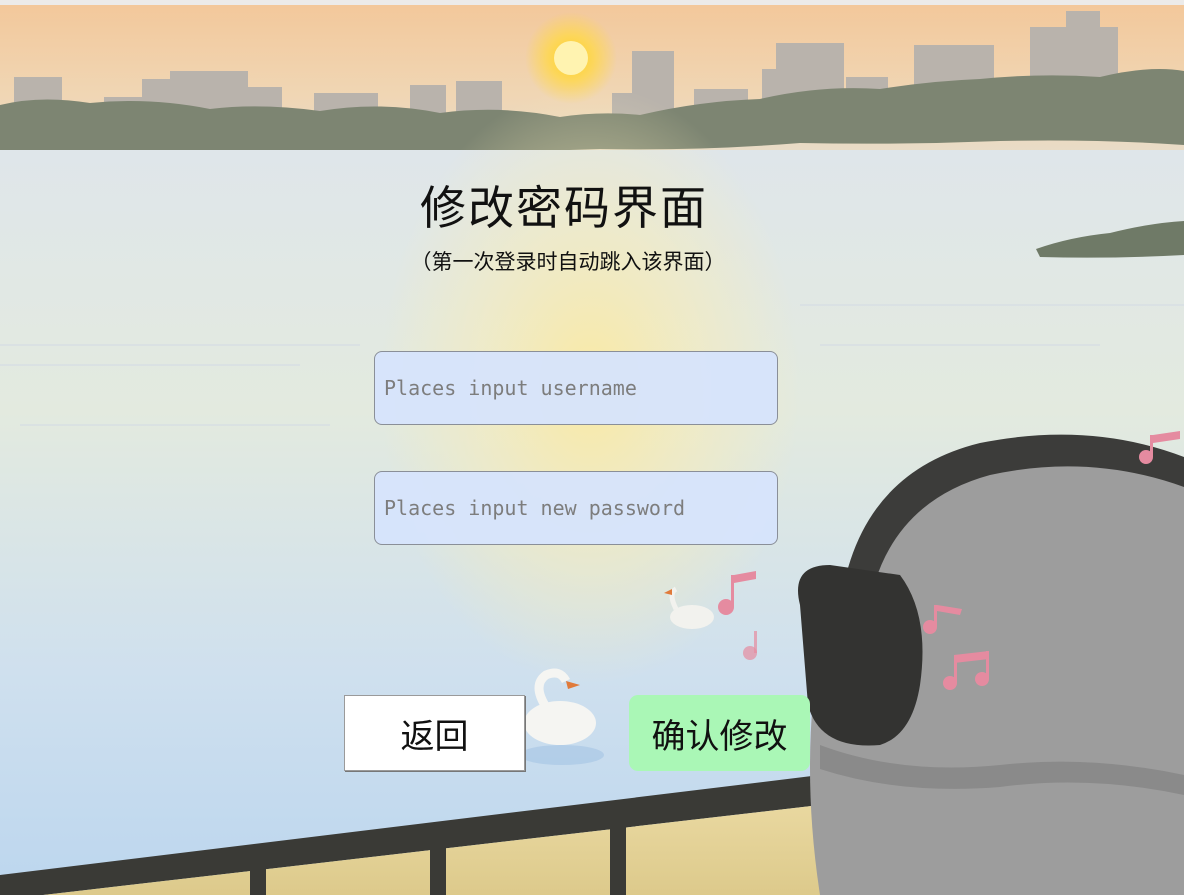 The height and width of the screenshot is (895, 1184). I want to click on window-top-strip, so click(592, 2).